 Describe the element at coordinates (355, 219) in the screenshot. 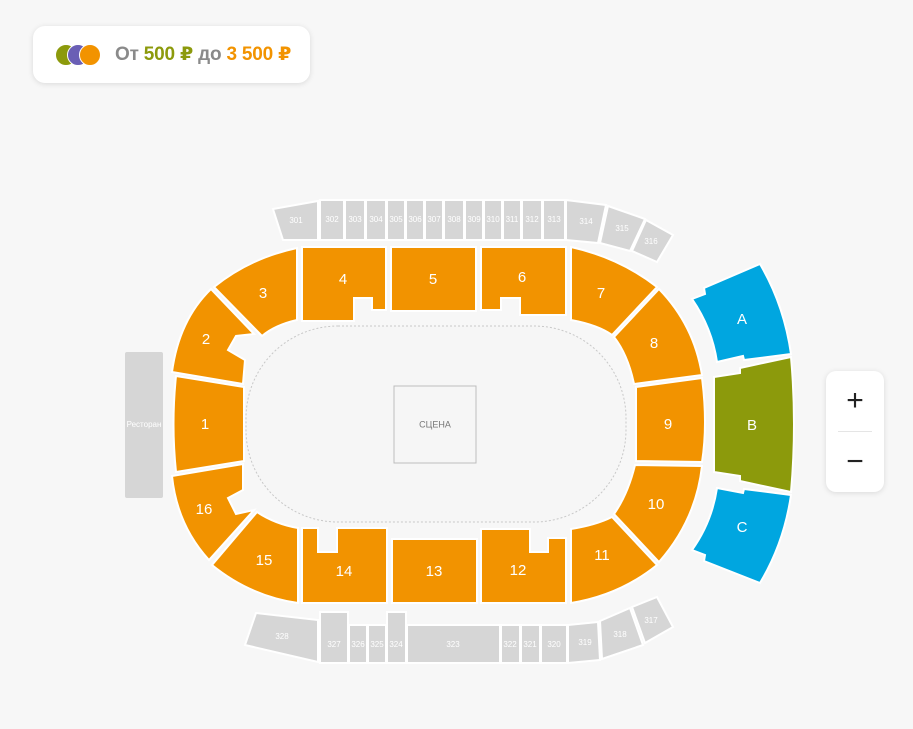

I see `label-303: 303` at that location.